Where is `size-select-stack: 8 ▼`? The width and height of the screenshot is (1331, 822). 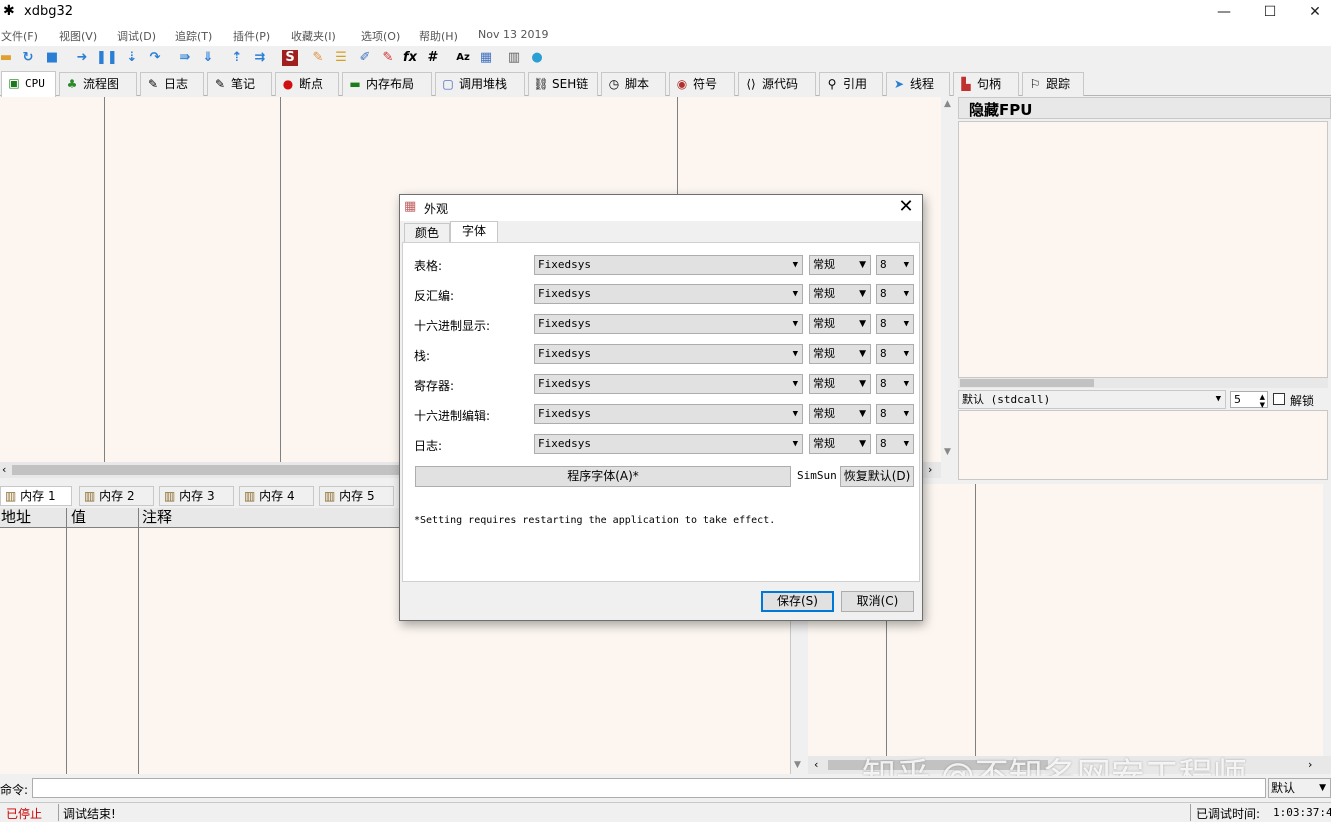
size-select-stack: 8 ▼ is located at coordinates (895, 354).